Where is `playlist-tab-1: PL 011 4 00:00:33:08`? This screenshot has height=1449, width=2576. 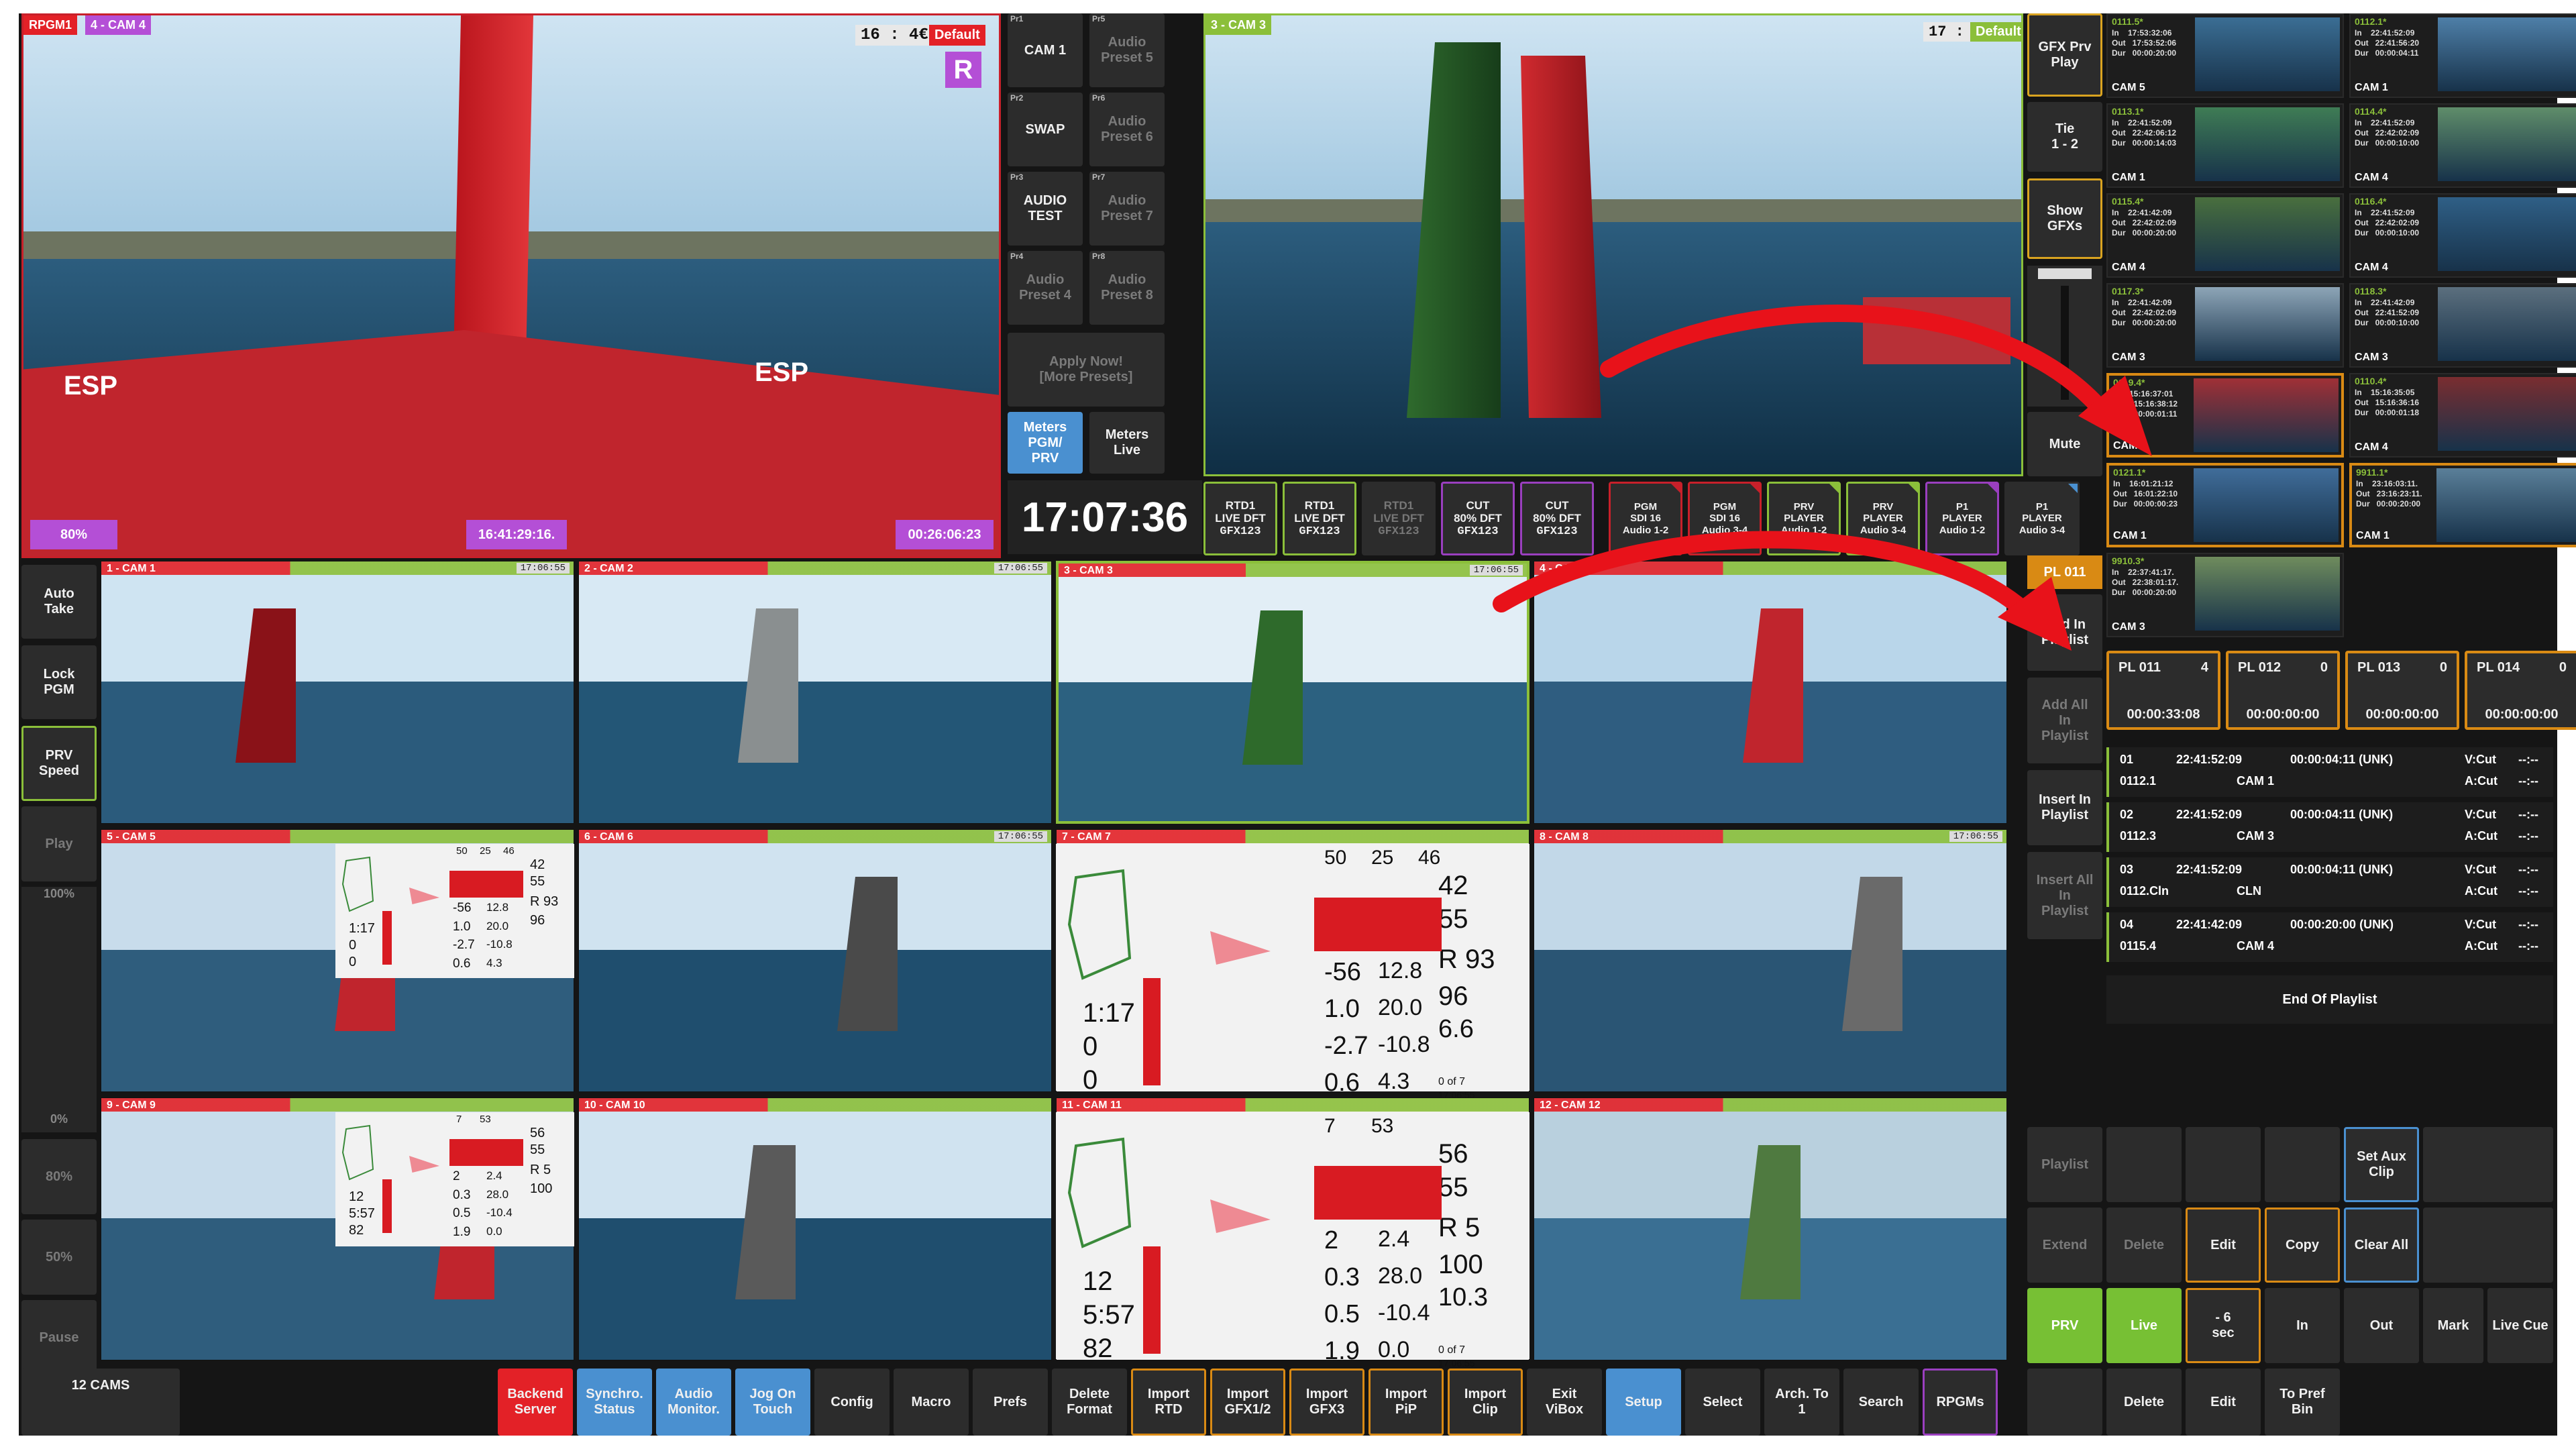
playlist-tab-1: PL 011 4 00:00:33:08 is located at coordinates (2163, 690).